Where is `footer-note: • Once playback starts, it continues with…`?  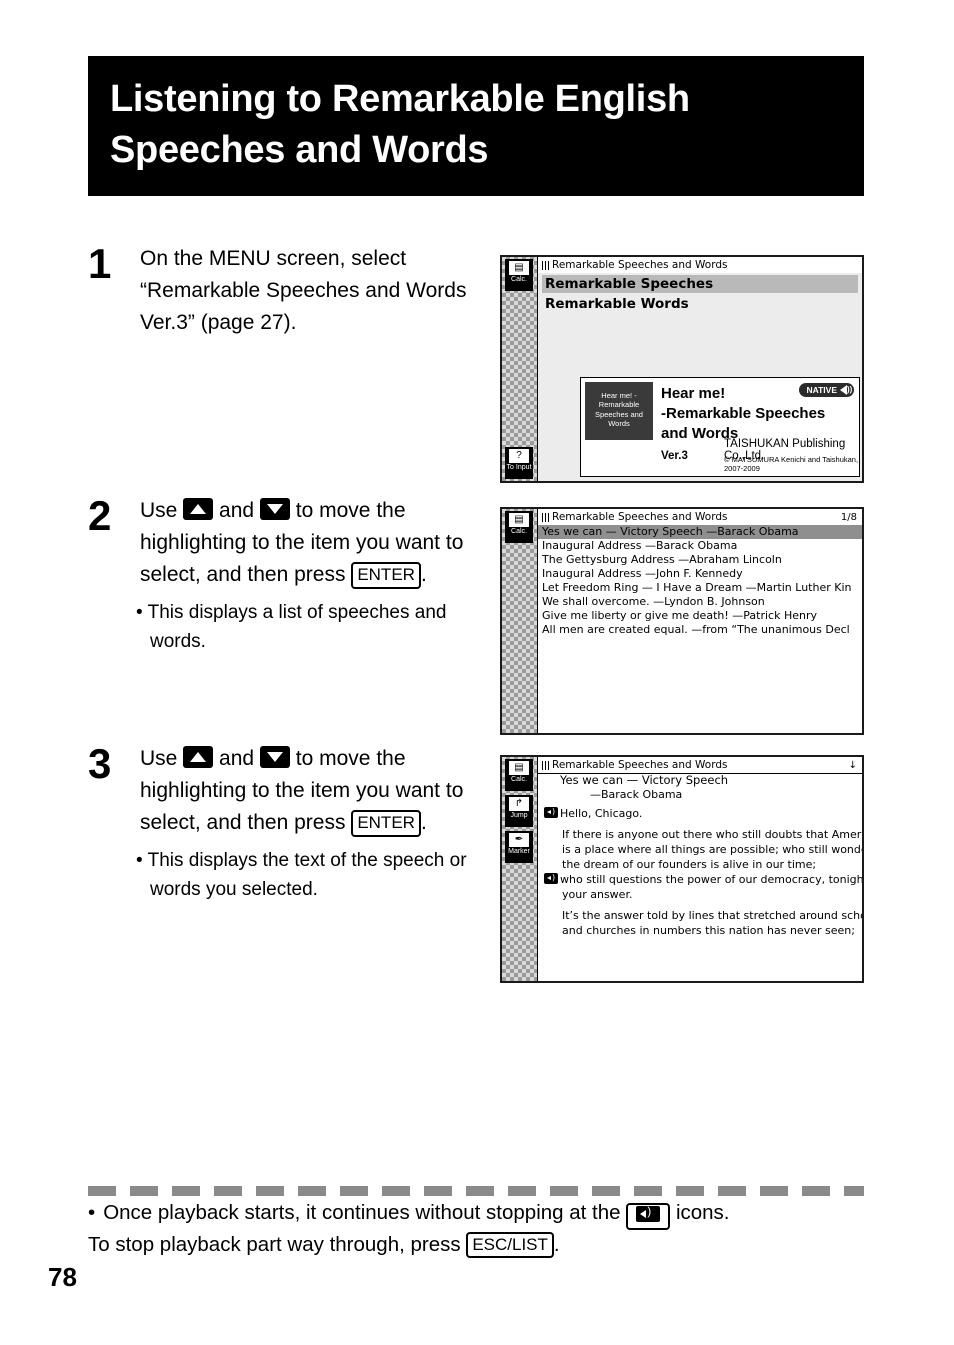
footer-note: • Once playback starts, it continues with… is located at coordinates (483, 1229).